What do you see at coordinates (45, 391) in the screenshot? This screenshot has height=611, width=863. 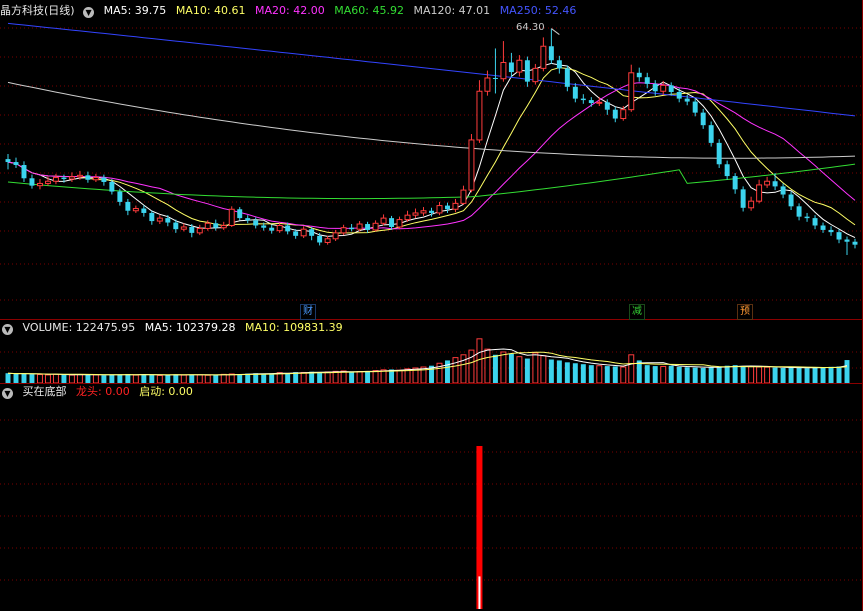 I see `indicator-name: 买在底部` at bounding box center [45, 391].